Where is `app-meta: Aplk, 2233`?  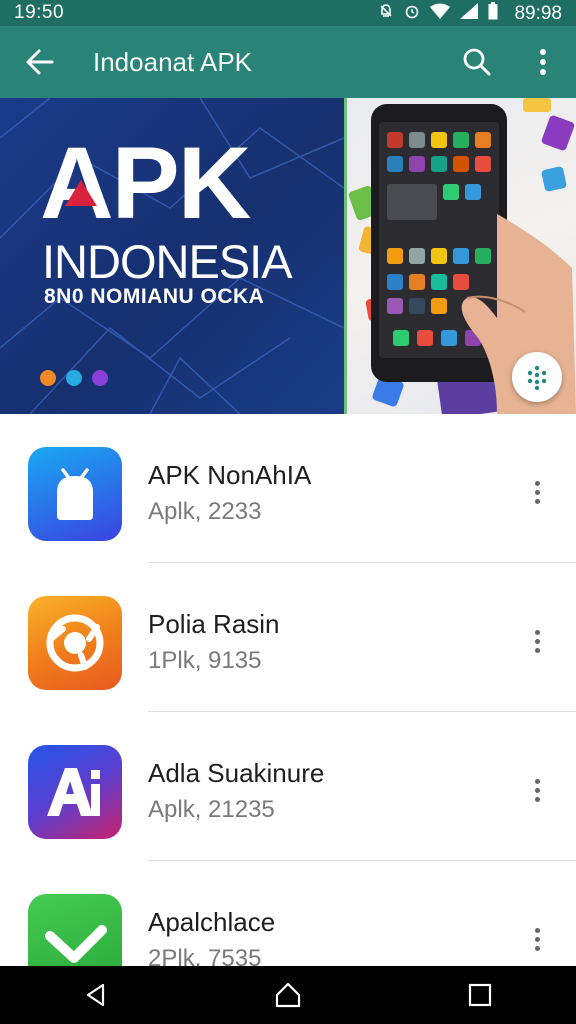 app-meta: Aplk, 2233 is located at coordinates (205, 511).